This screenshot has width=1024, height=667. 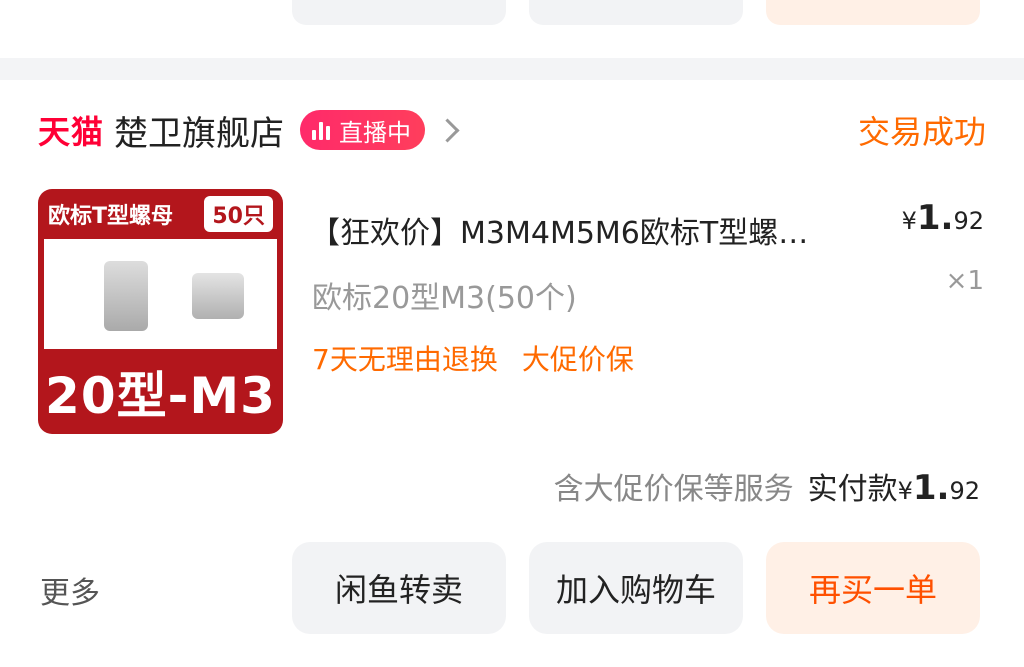 I want to click on price-dec: 92, so click(x=968, y=221).